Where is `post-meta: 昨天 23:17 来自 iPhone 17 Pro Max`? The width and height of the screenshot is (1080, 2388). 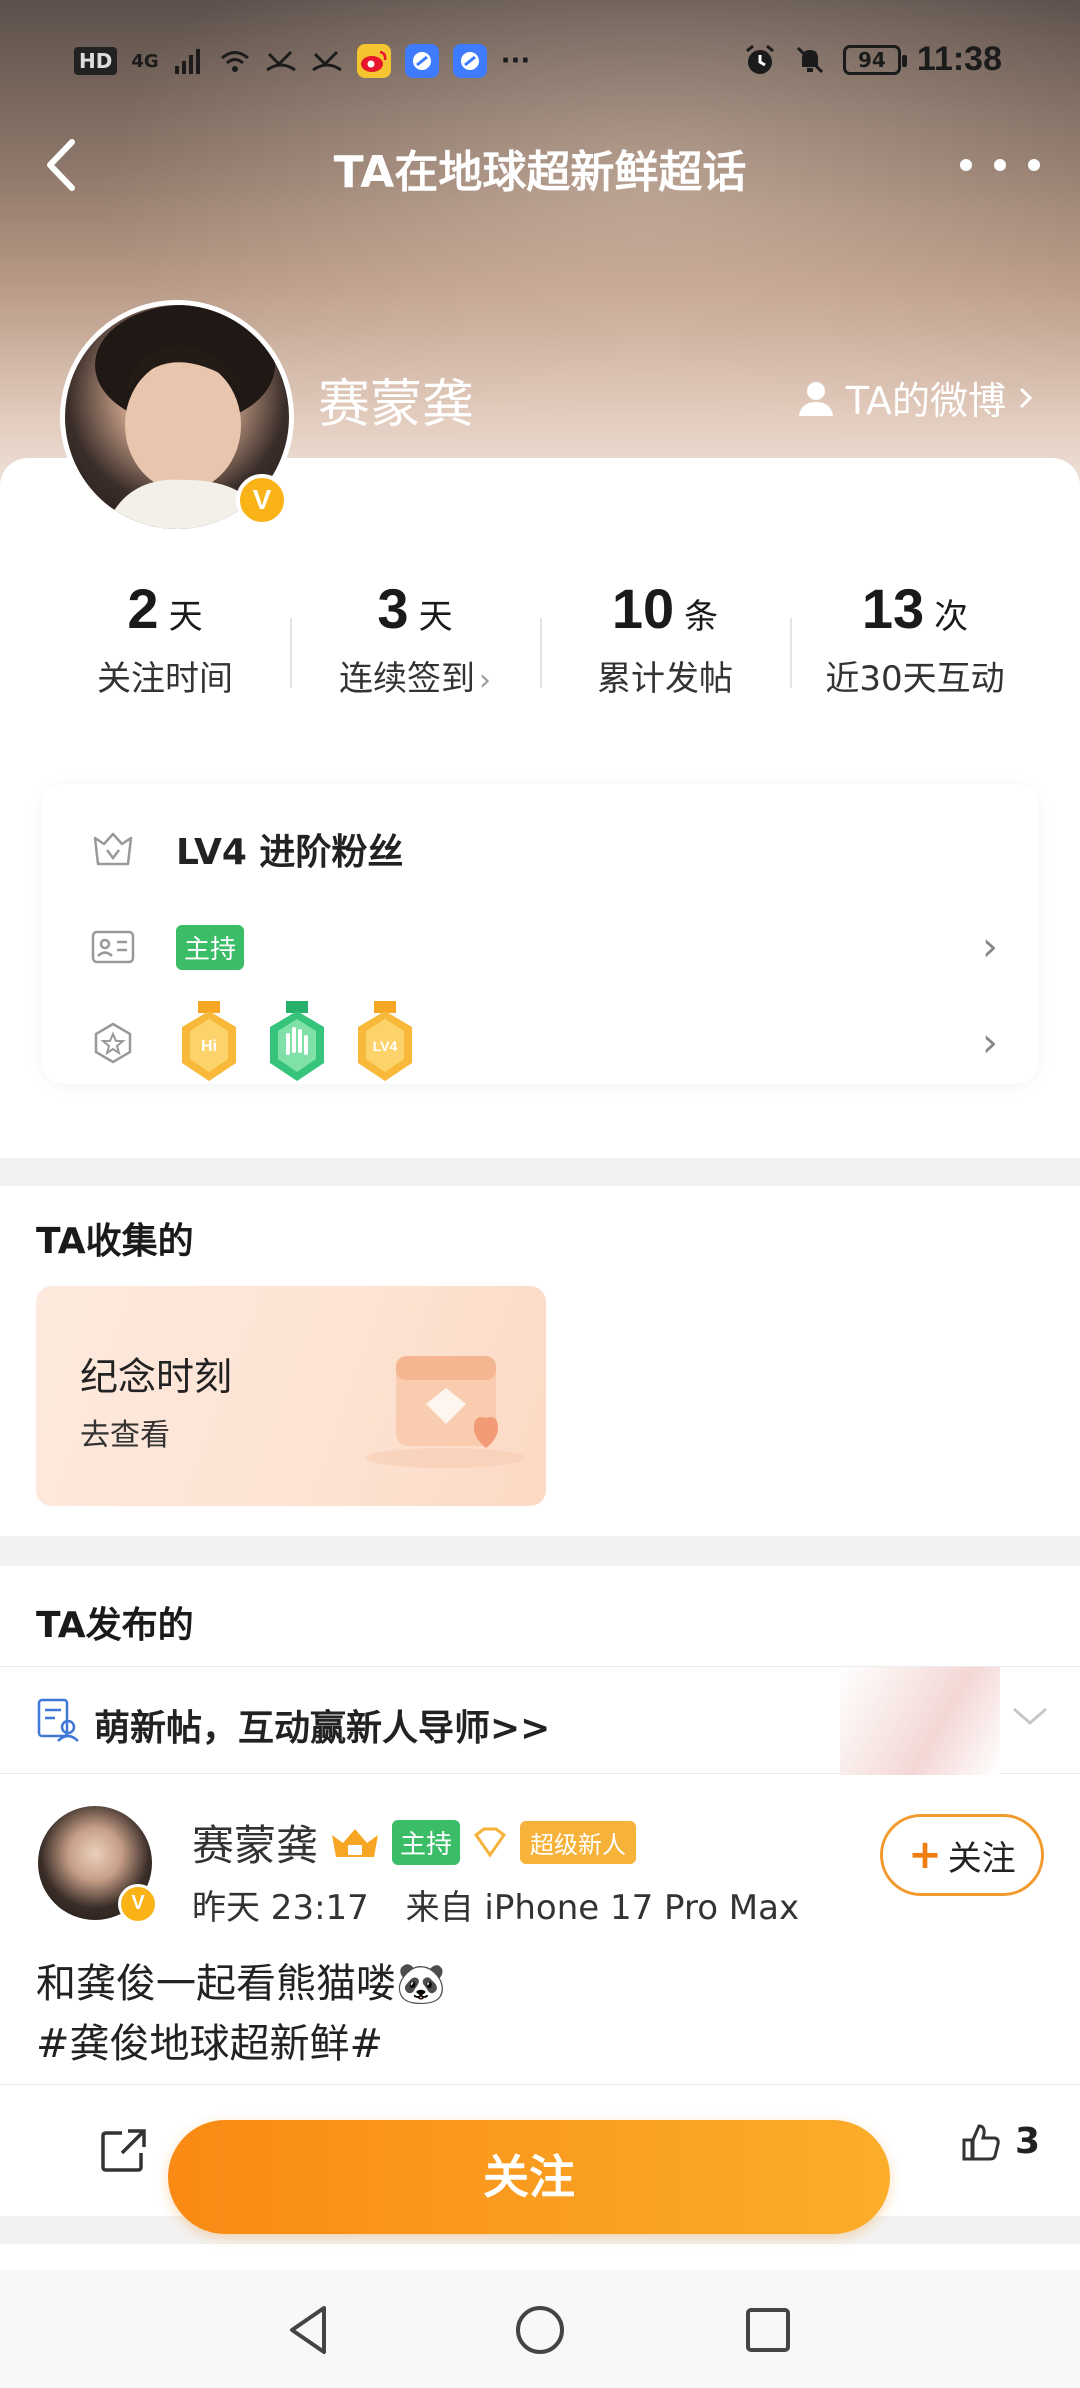 post-meta: 昨天 23:17 来自 iPhone 17 Pro Max is located at coordinates (495, 1904).